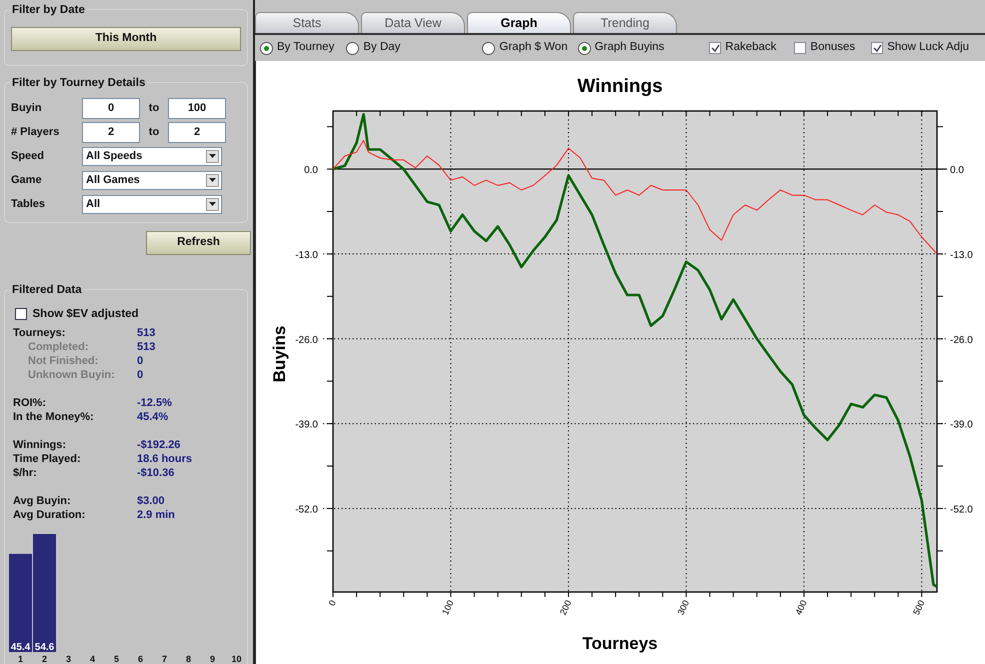 The height and width of the screenshot is (664, 985). What do you see at coordinates (928, 48) in the screenshot?
I see `checkbox-label: Show Luck Adju` at bounding box center [928, 48].